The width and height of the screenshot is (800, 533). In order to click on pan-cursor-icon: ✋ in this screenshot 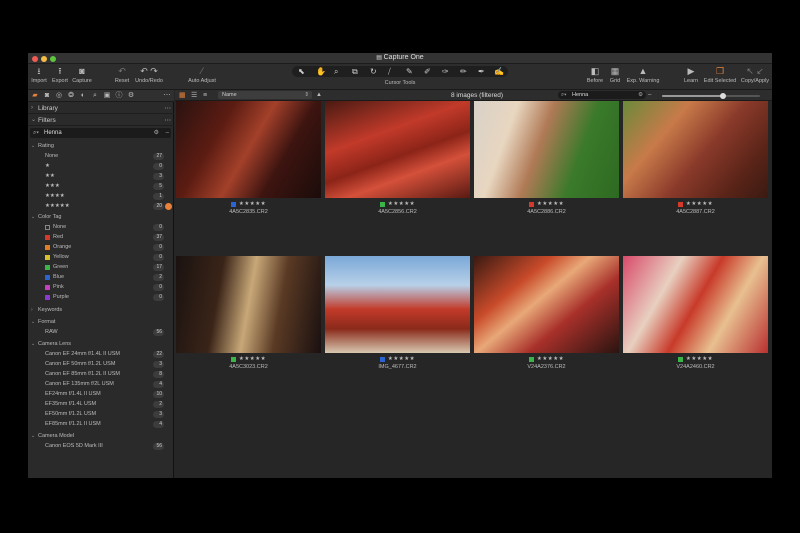, I will do `click(321, 71)`.